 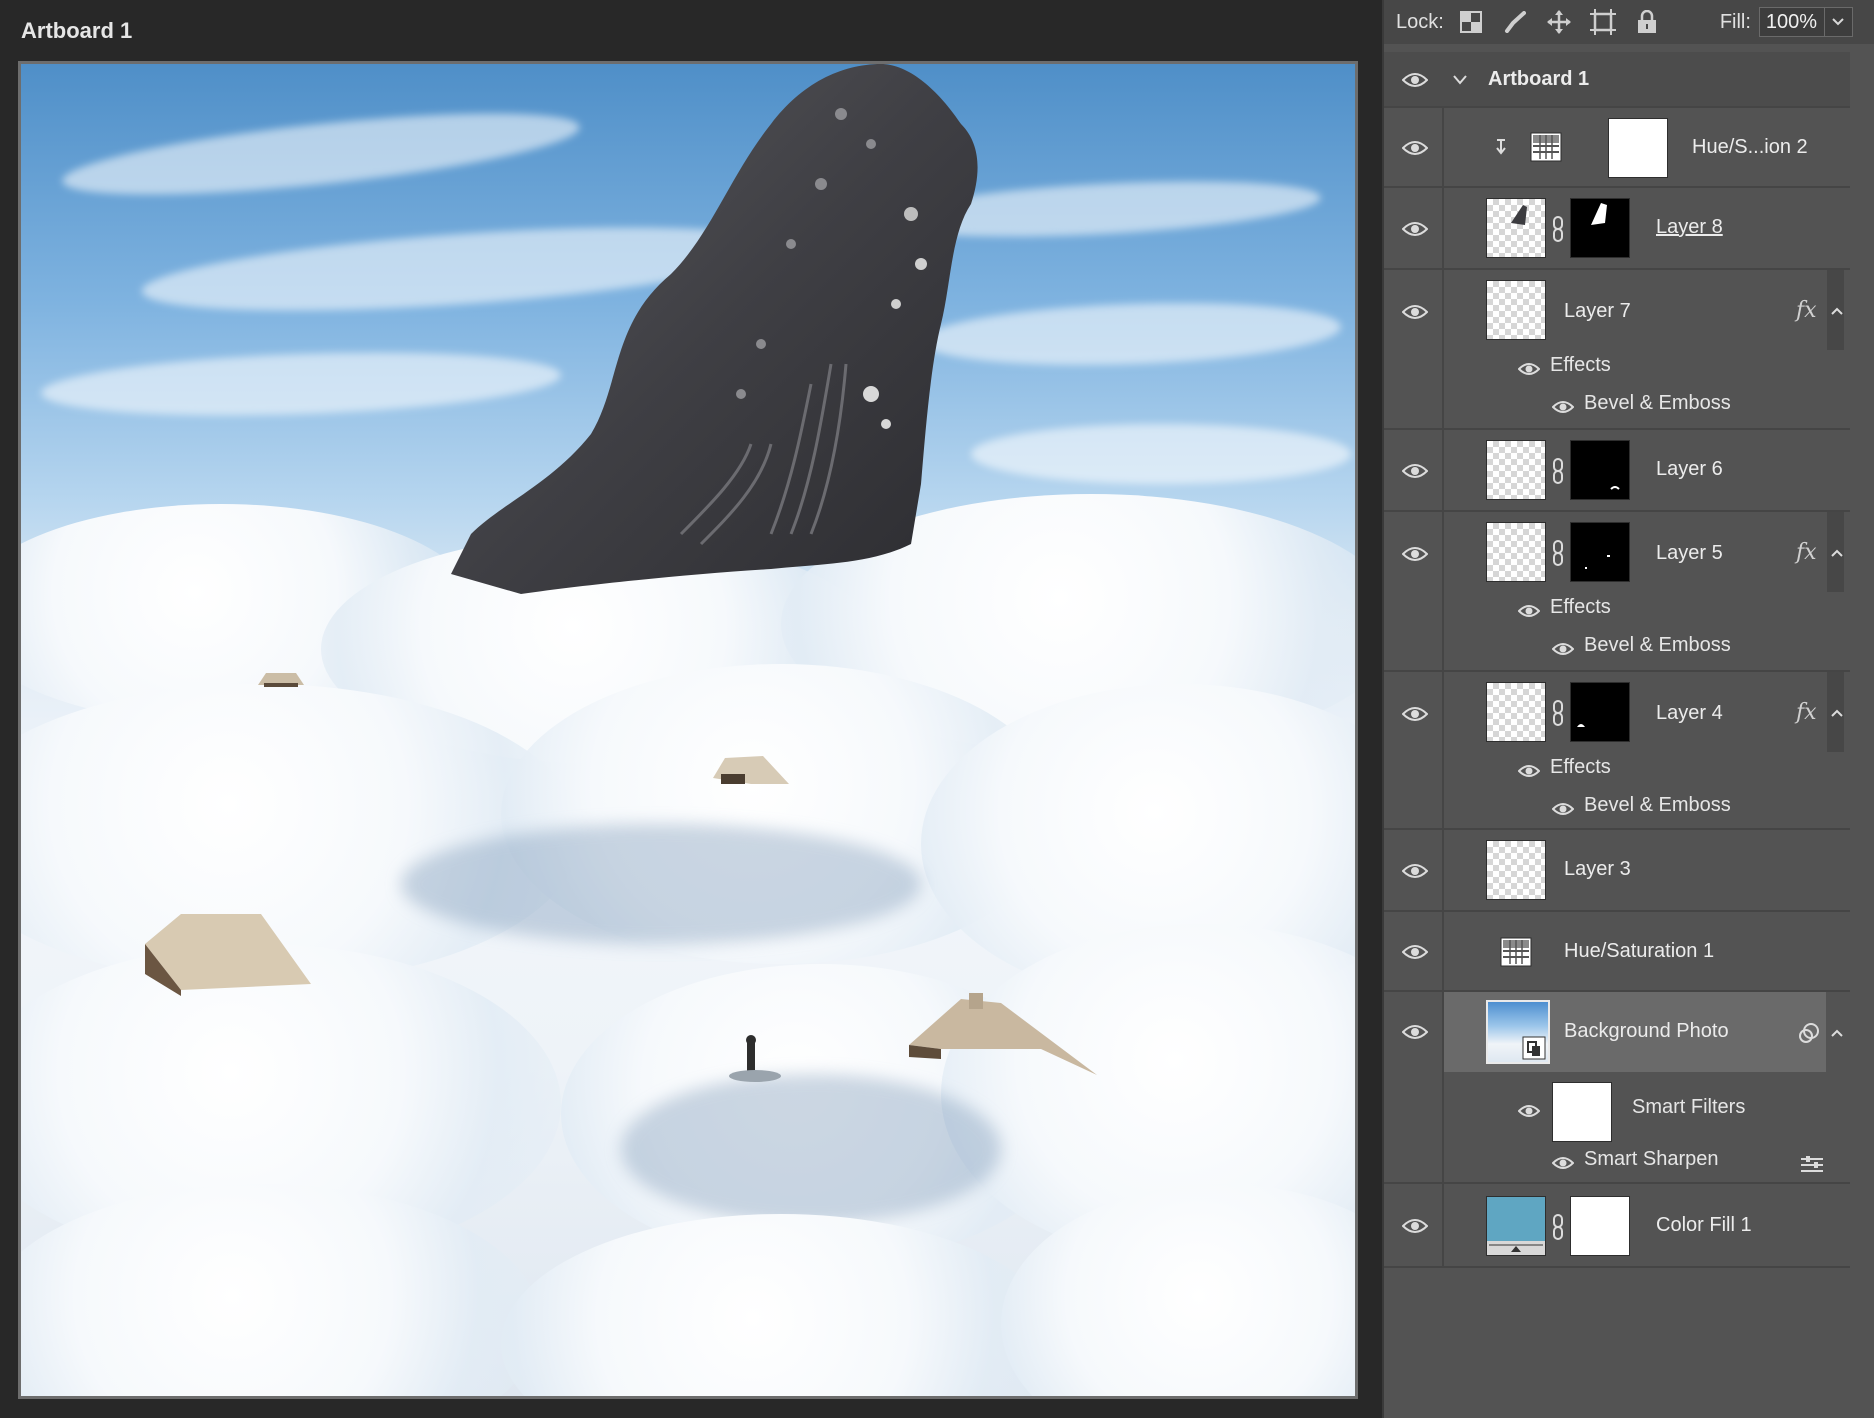 I want to click on fill-input: 100%, so click(x=1791, y=22).